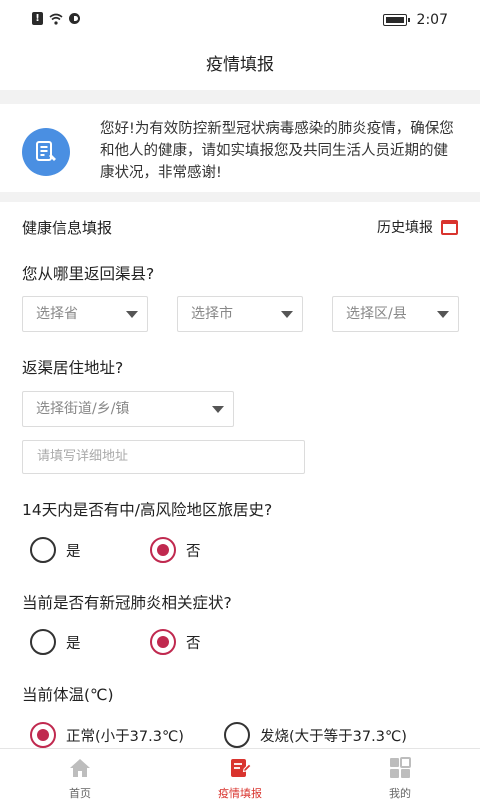  I want to click on form-document-icon, so click(46, 152).